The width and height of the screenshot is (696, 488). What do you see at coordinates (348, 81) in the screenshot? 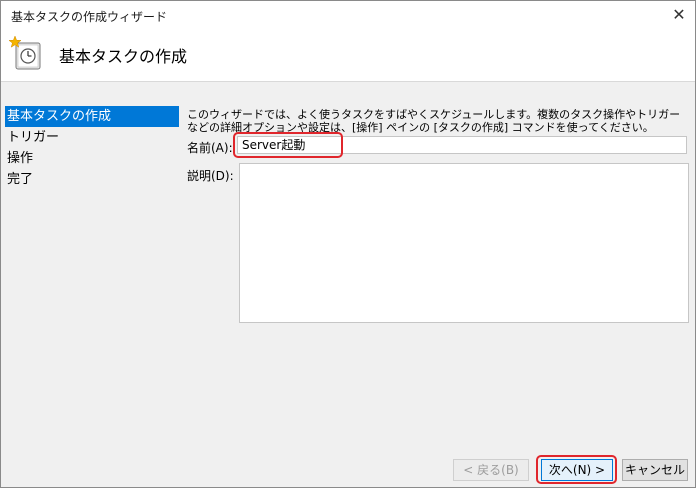
I see `header-divider` at bounding box center [348, 81].